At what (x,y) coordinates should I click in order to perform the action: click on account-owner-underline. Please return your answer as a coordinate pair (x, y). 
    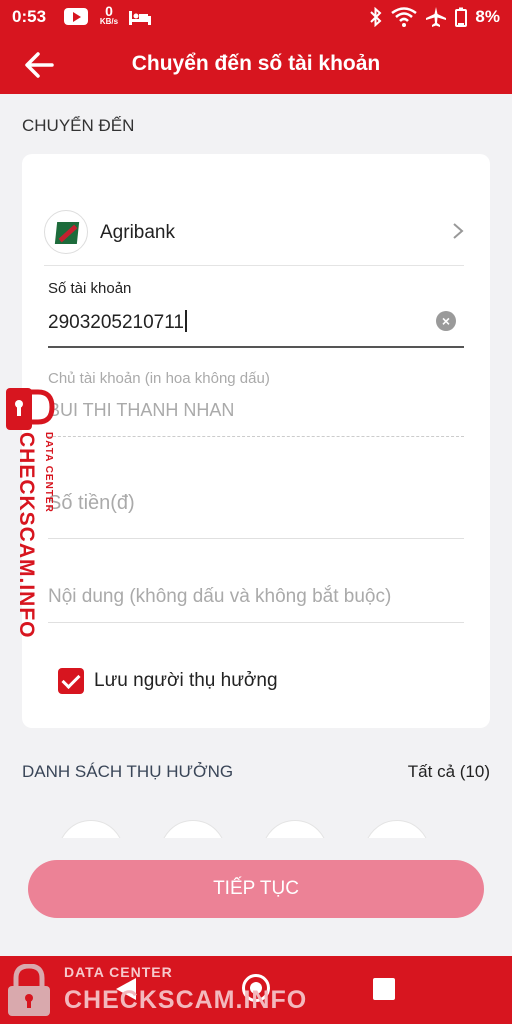
    Looking at the image, I should click on (256, 436).